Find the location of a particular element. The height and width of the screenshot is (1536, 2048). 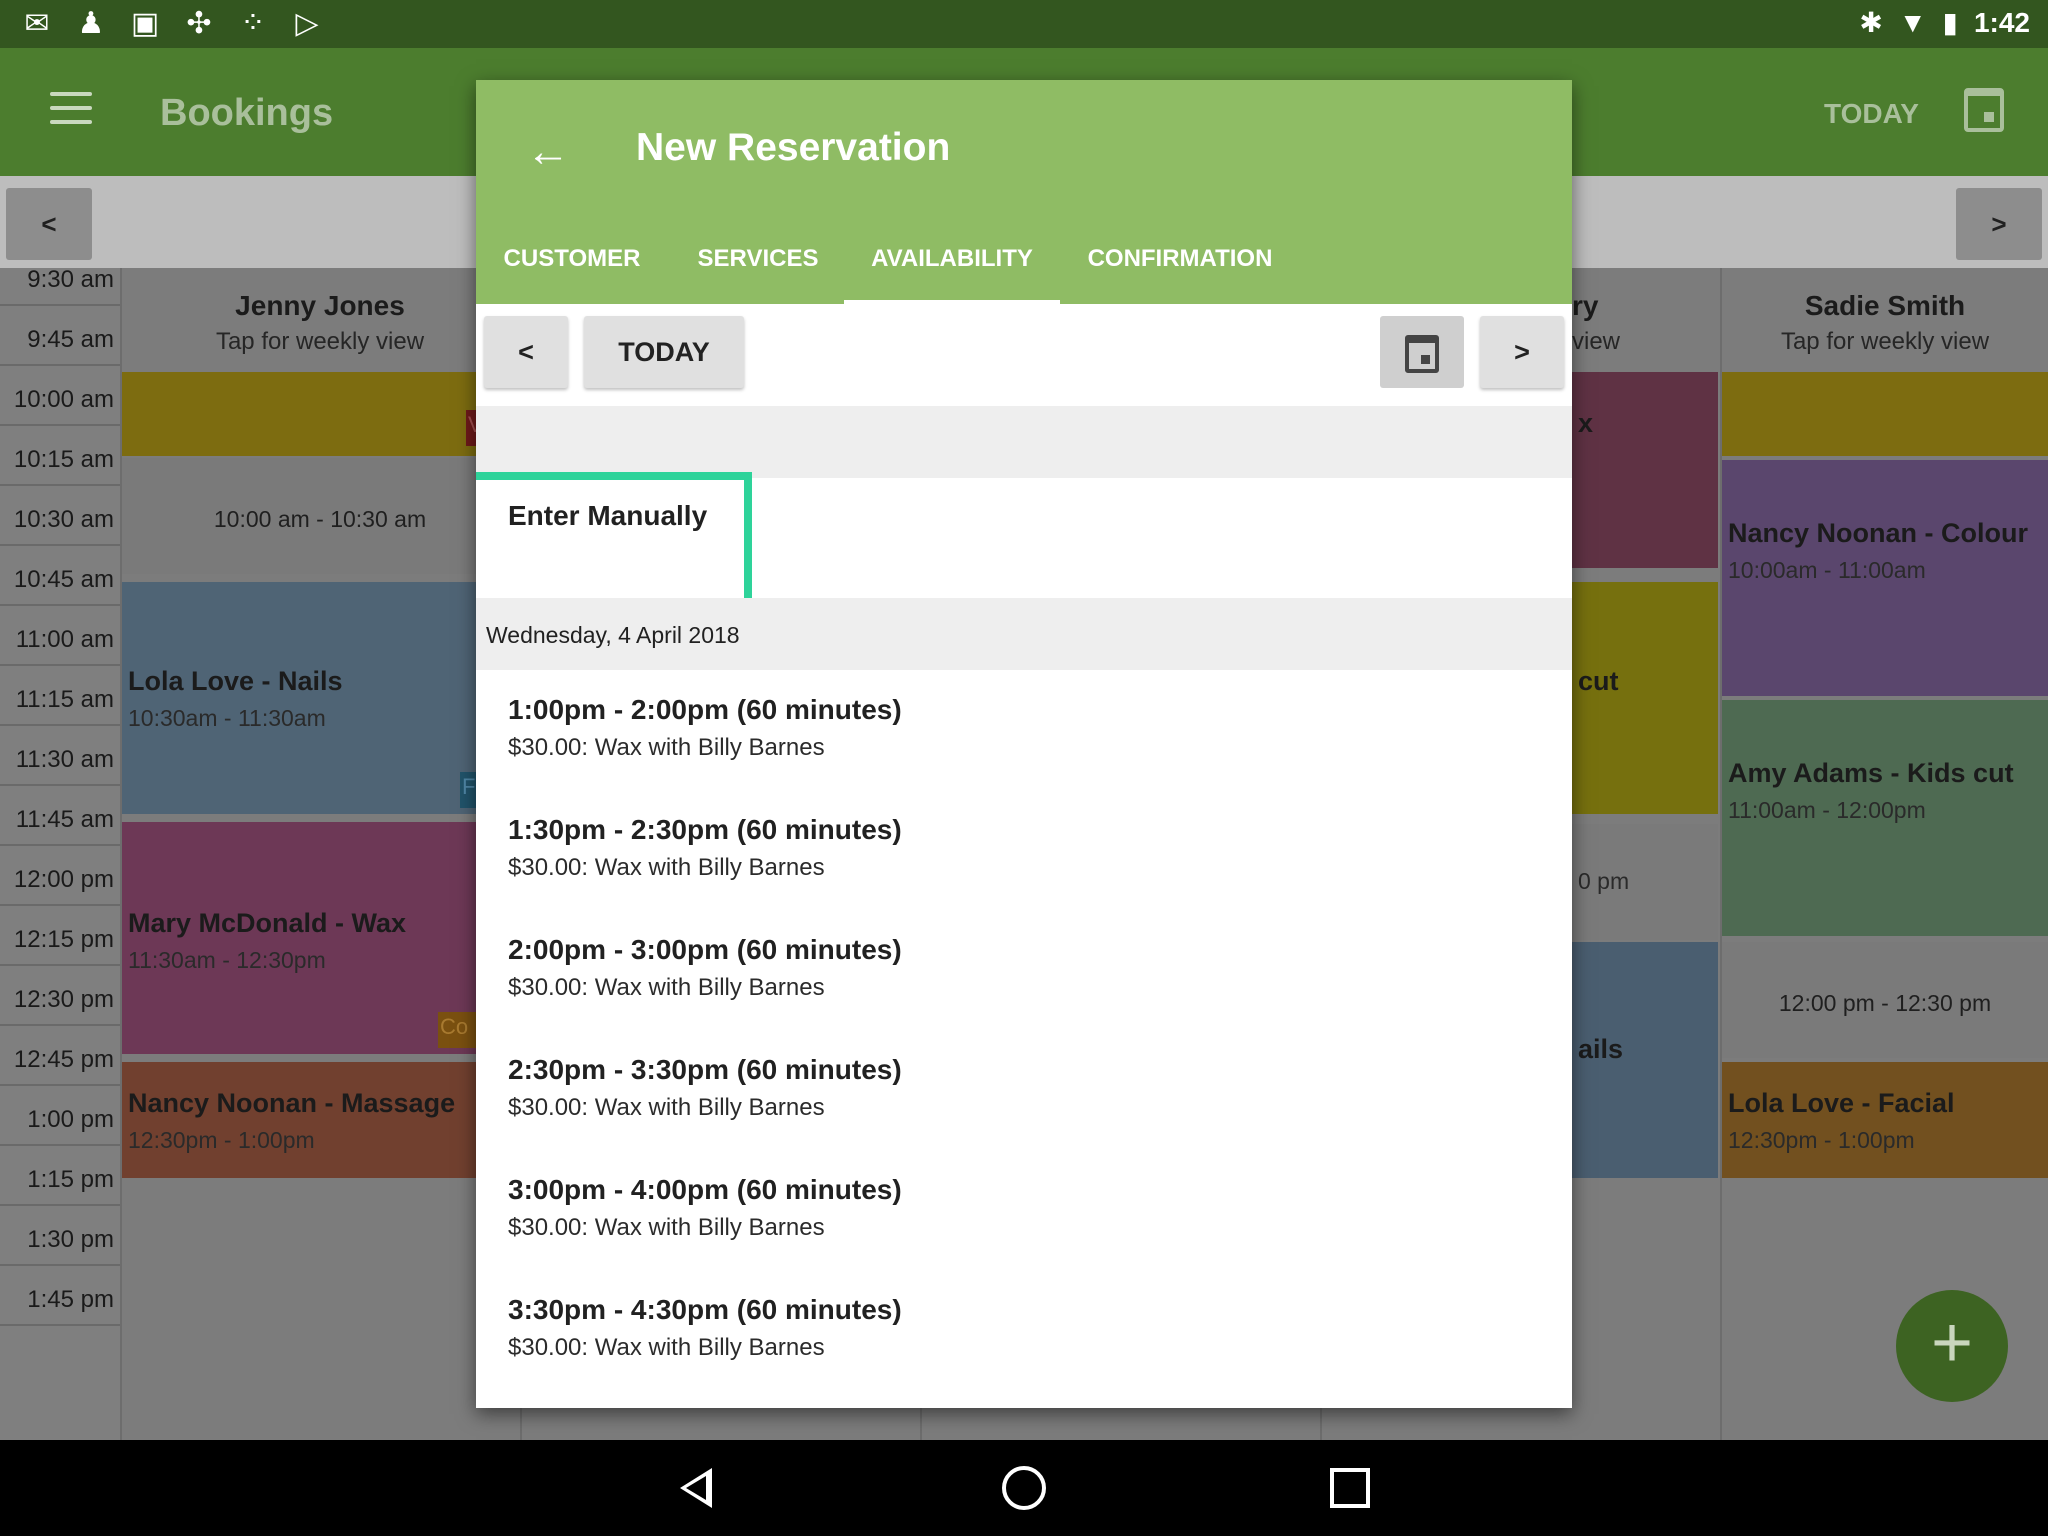

time-label: 10:15 am is located at coordinates (63, 459).